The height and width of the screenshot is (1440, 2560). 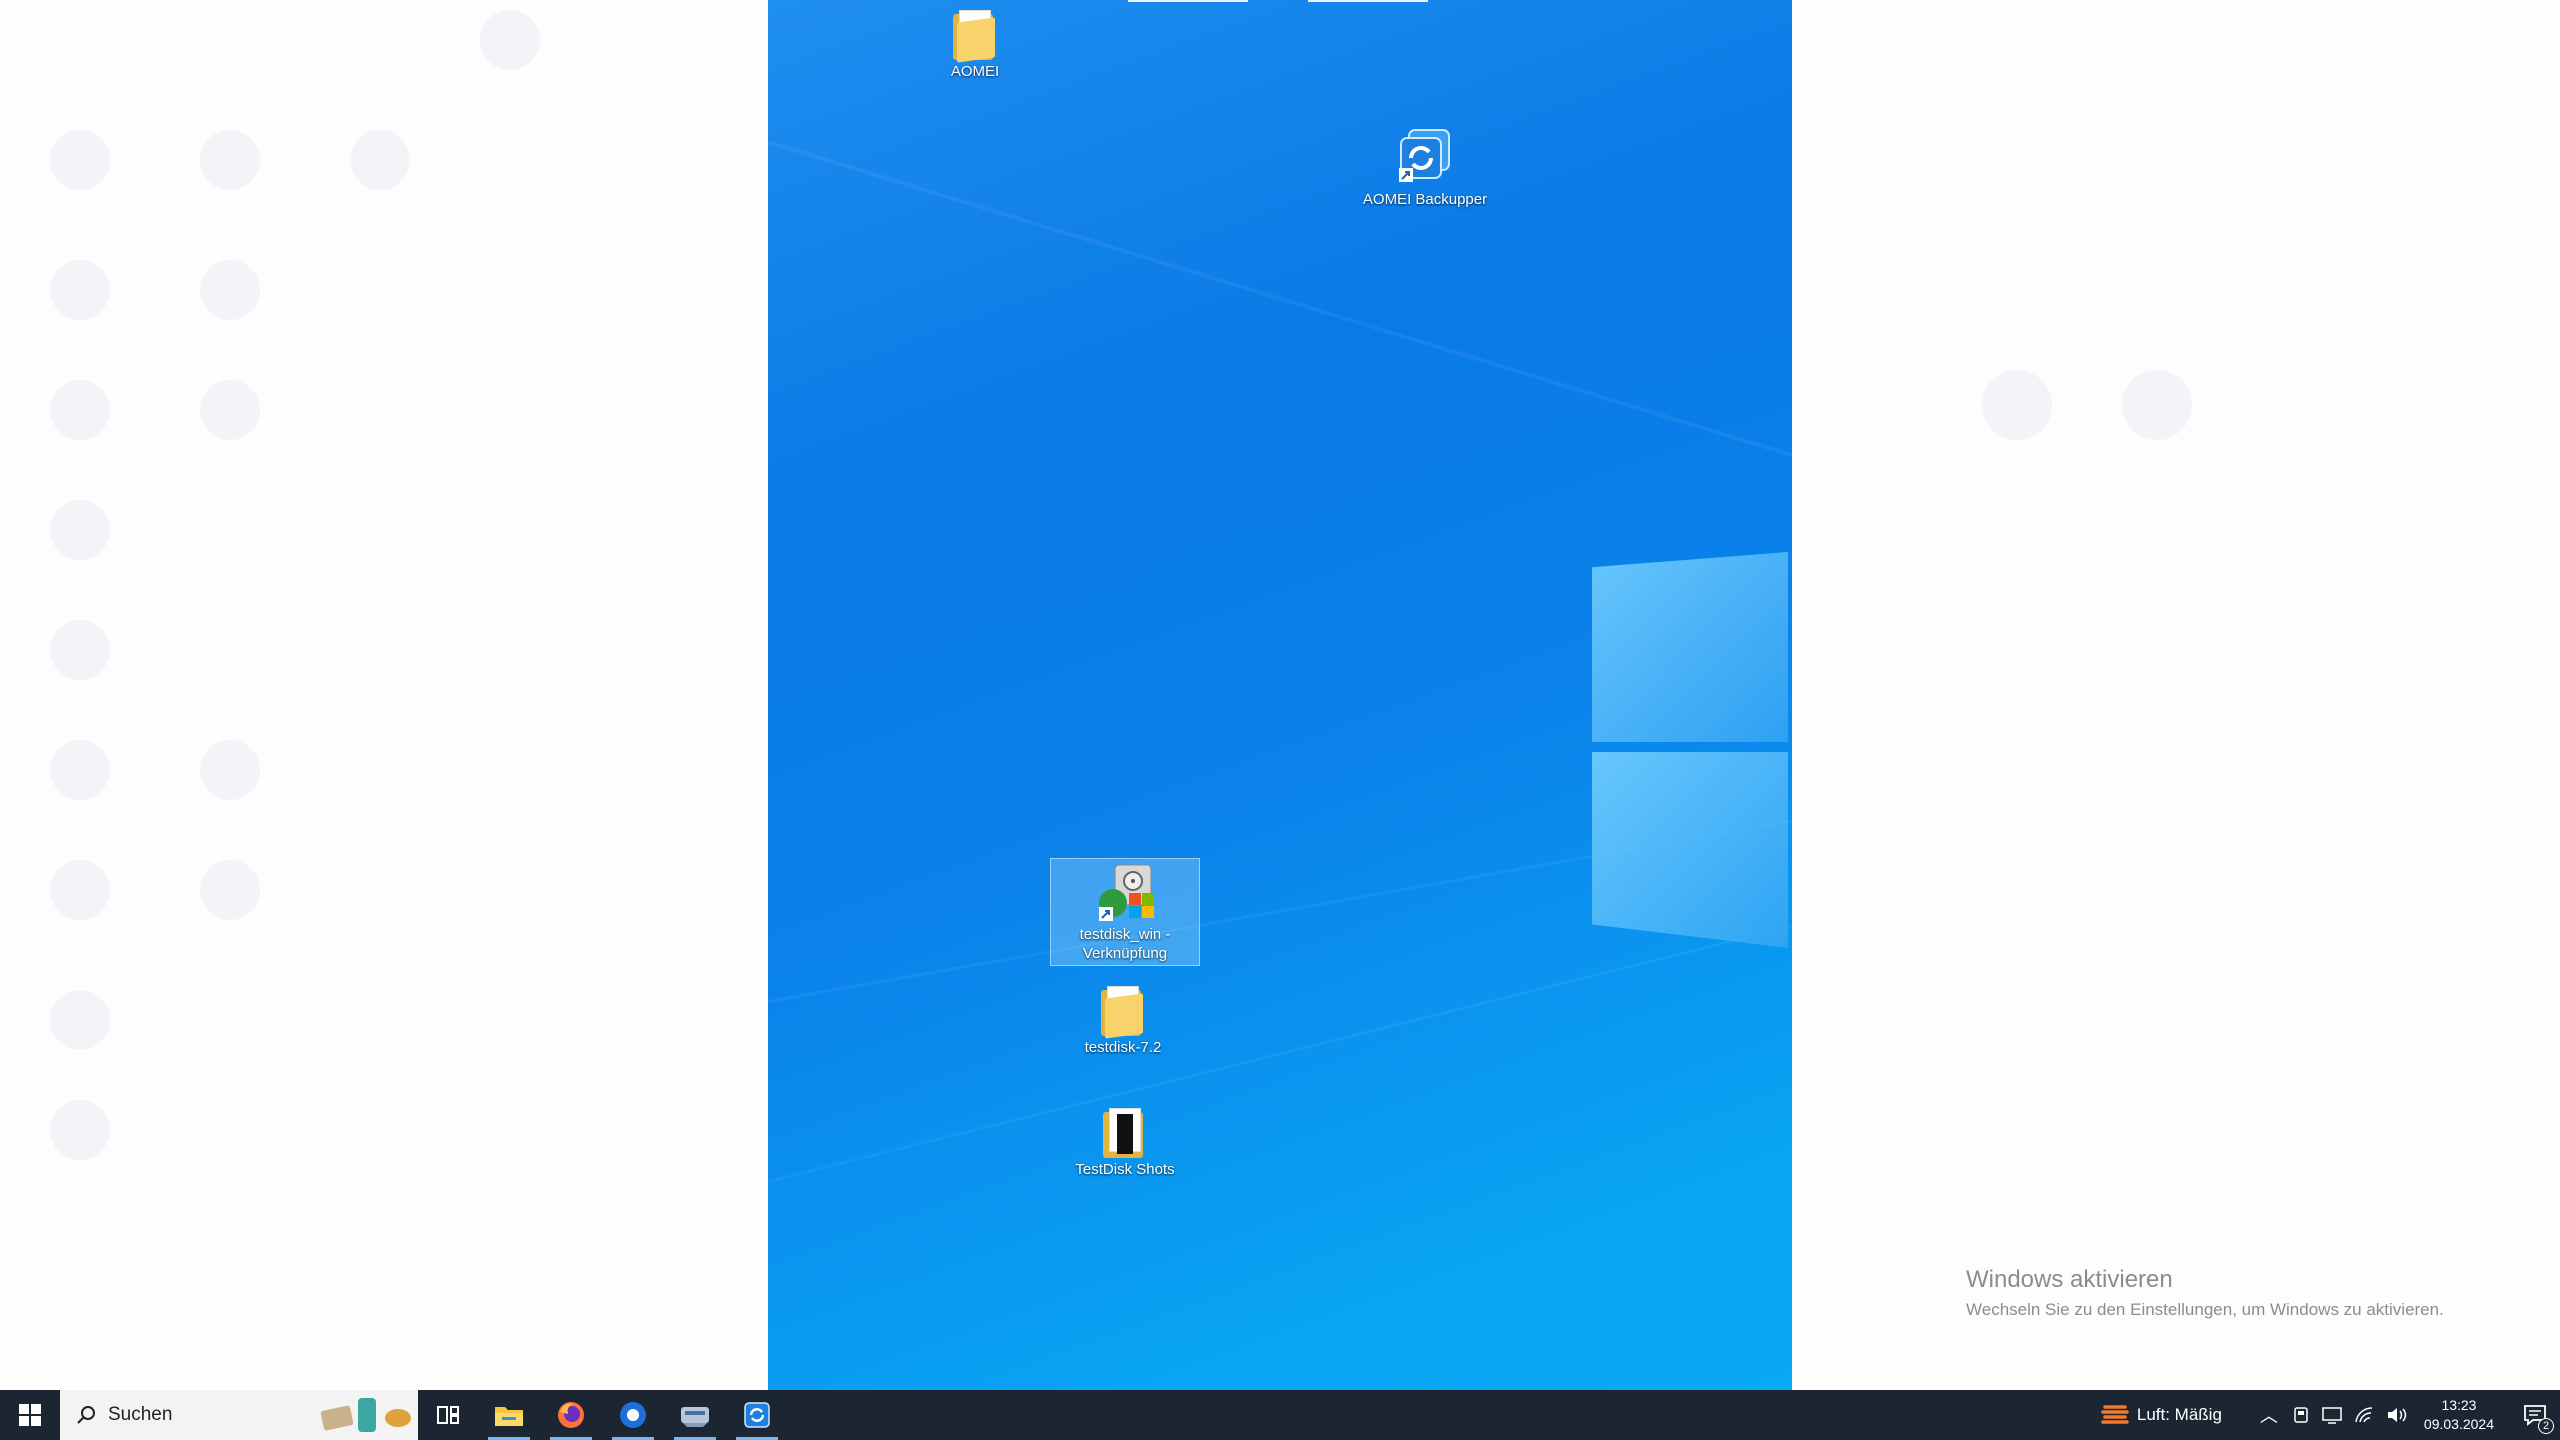 I want to click on chevron-up-icon: ︿, so click(x=2269, y=1415).